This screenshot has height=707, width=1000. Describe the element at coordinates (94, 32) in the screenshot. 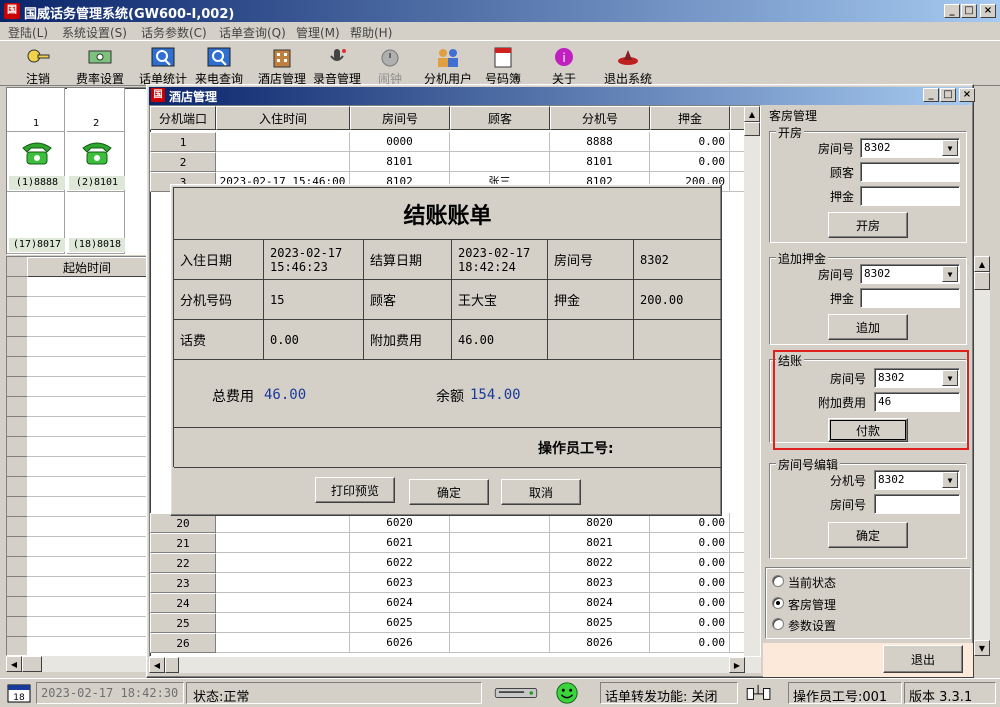

I see `menu-system-settings: 系统设置(S)` at that location.